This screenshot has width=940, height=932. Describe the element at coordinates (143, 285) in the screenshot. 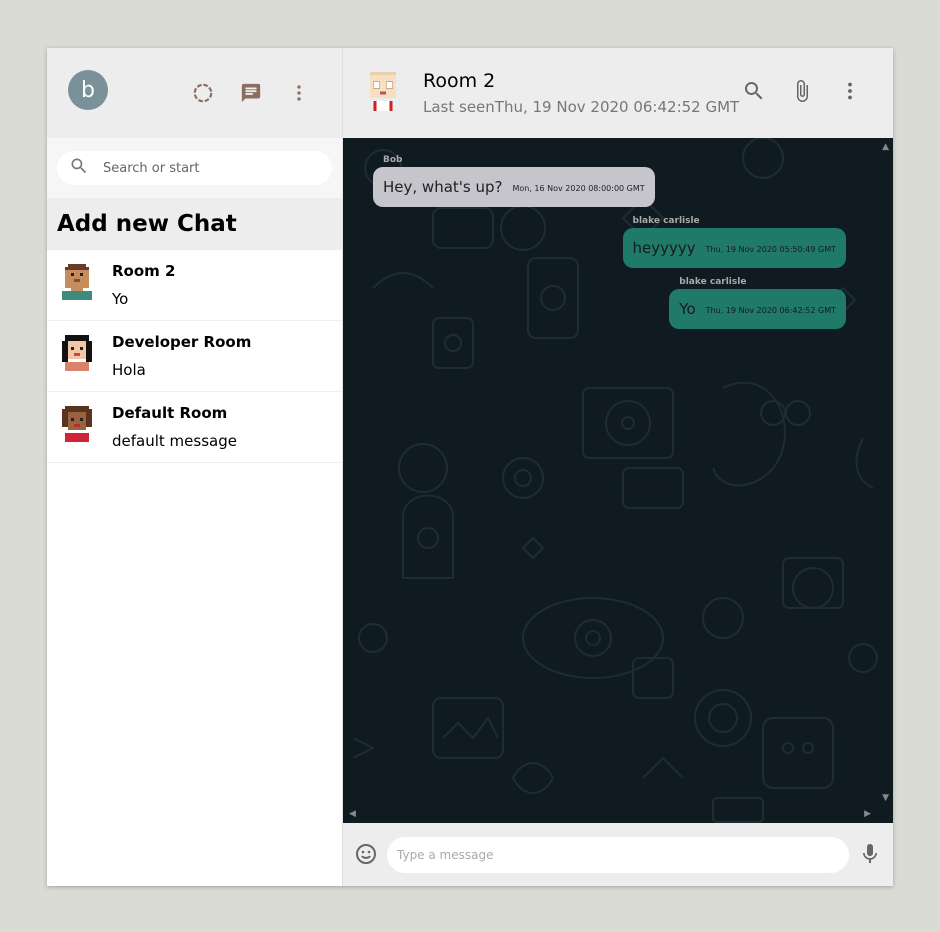

I see `chat-info: Room 2 Yo` at that location.